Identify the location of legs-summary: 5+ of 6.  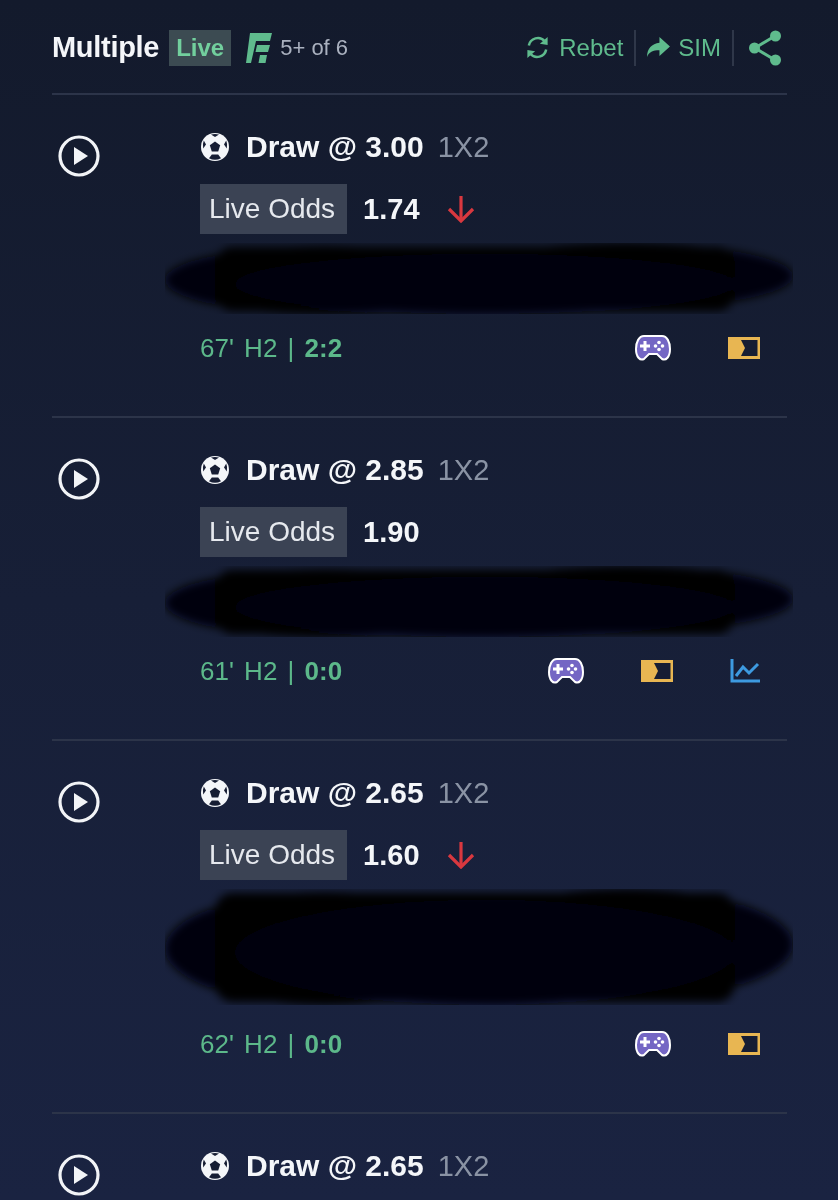
(314, 47).